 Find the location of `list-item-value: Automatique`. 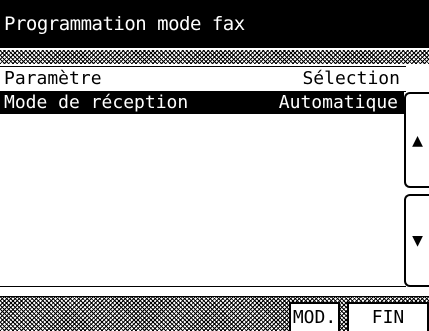

list-item-value: Automatique is located at coordinates (338, 102).